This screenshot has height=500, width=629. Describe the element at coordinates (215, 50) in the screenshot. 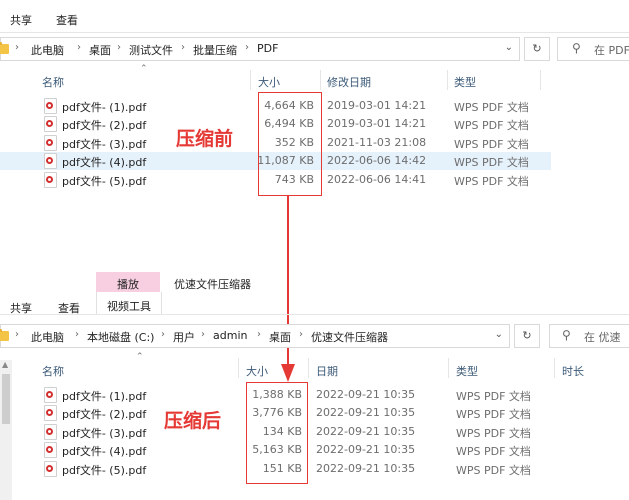

I see `crumb-batch-compress: 批量压缩` at that location.